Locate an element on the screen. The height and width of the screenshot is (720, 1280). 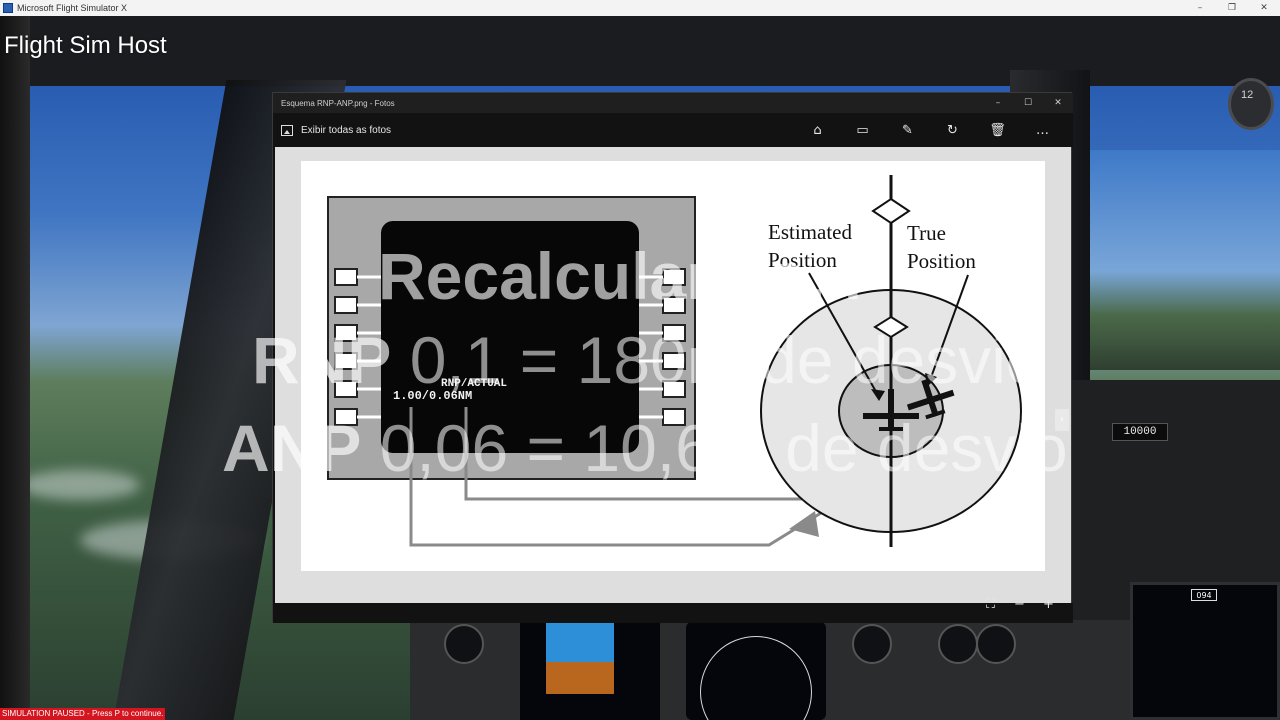
view-all-photos-button: Exibir todas as fotos is located at coordinates (336, 130).